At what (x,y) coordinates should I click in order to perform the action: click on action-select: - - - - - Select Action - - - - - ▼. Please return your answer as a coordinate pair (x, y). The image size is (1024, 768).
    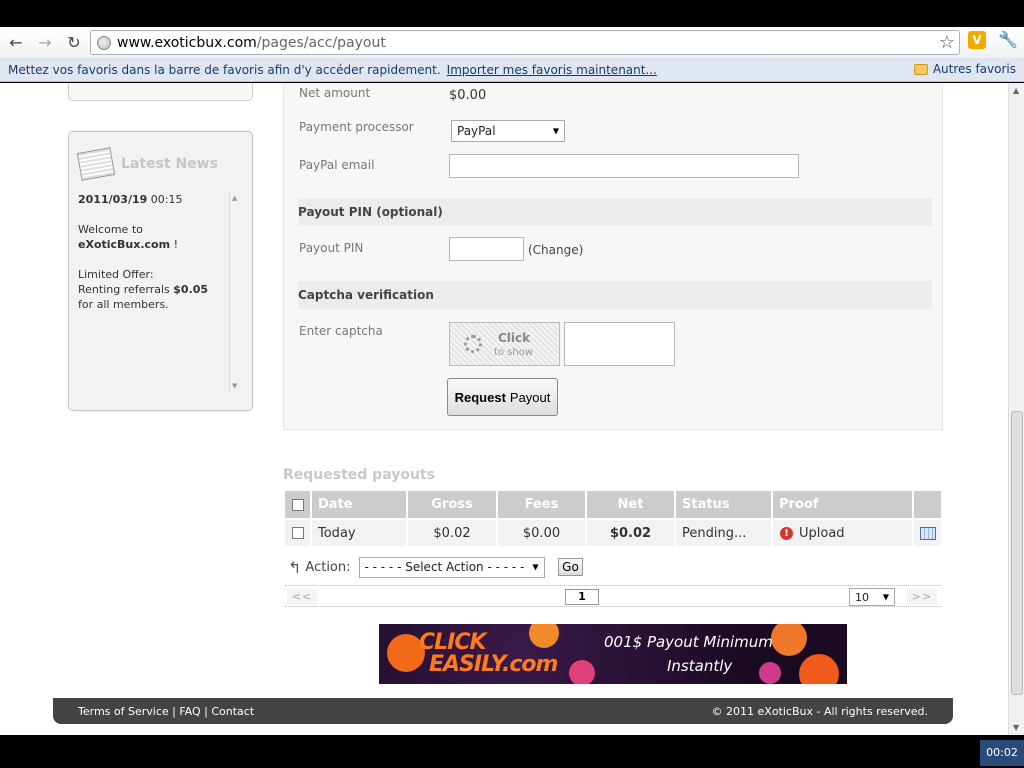
    Looking at the image, I should click on (451, 567).